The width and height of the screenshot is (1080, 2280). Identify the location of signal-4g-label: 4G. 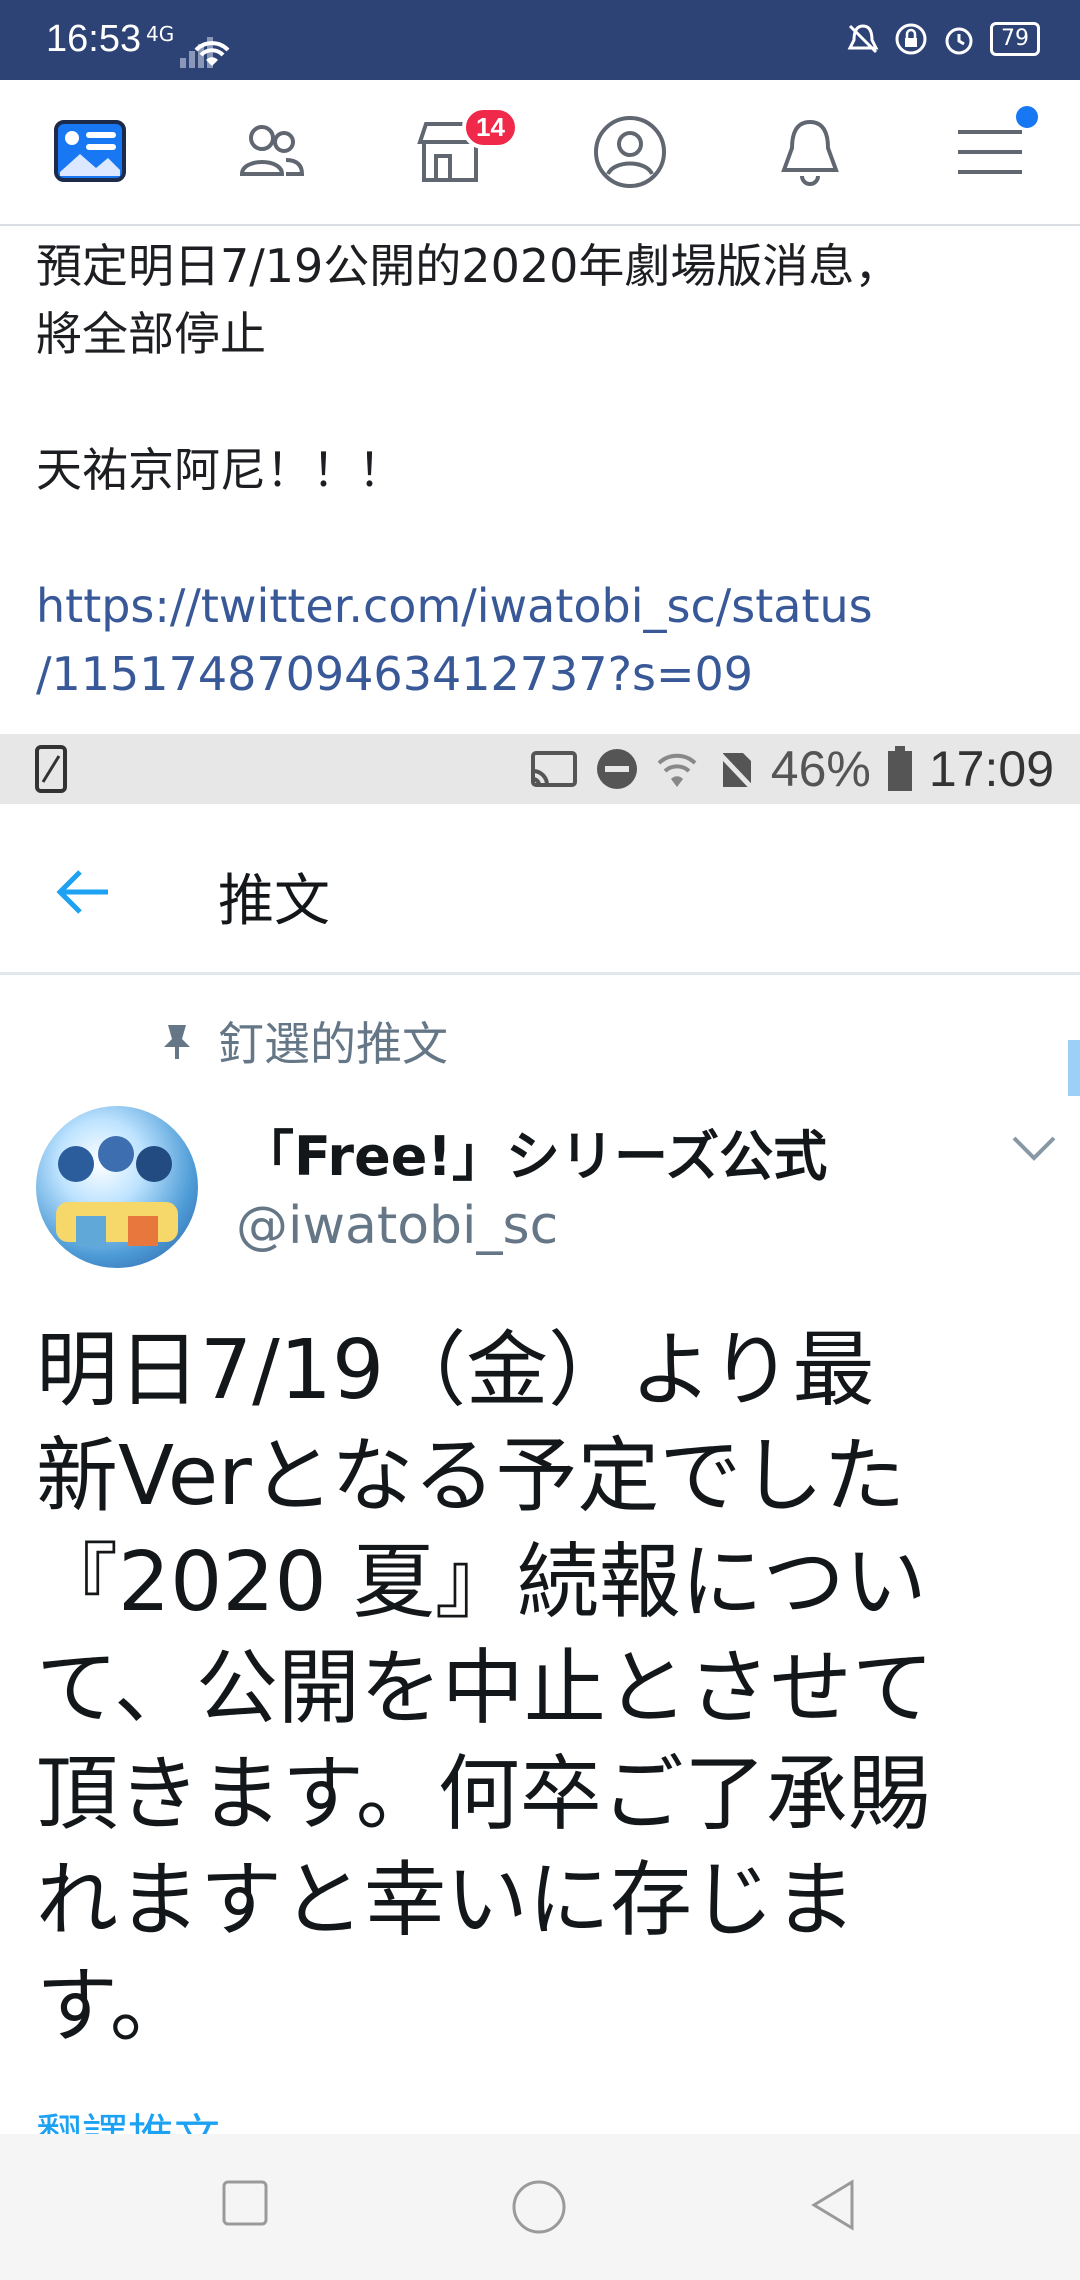
(160, 34).